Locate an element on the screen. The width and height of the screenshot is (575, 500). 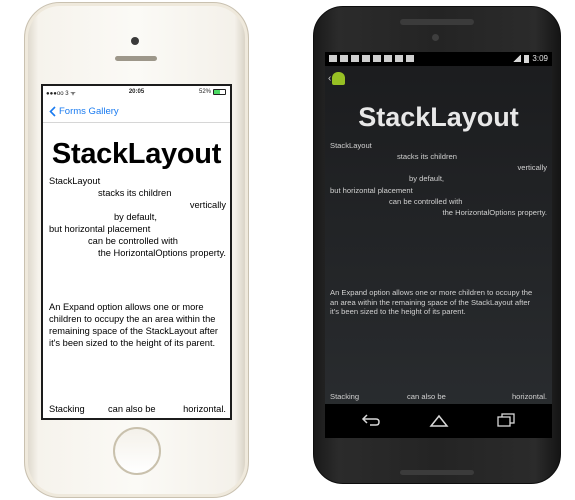
bottom-speaker-grill is located at coordinates (437, 472).